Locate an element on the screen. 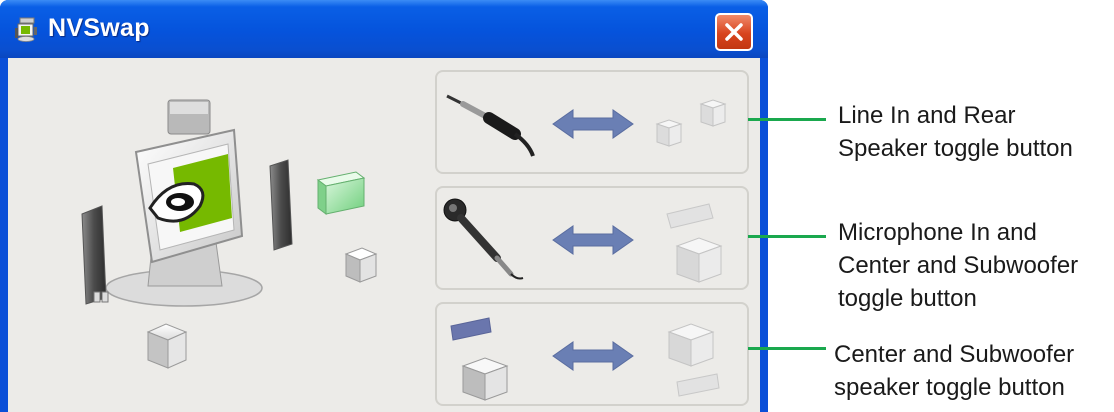 Image resolution: width=1114 pixels, height=412 pixels. title-bar: NVSwap is located at coordinates (384, 29).